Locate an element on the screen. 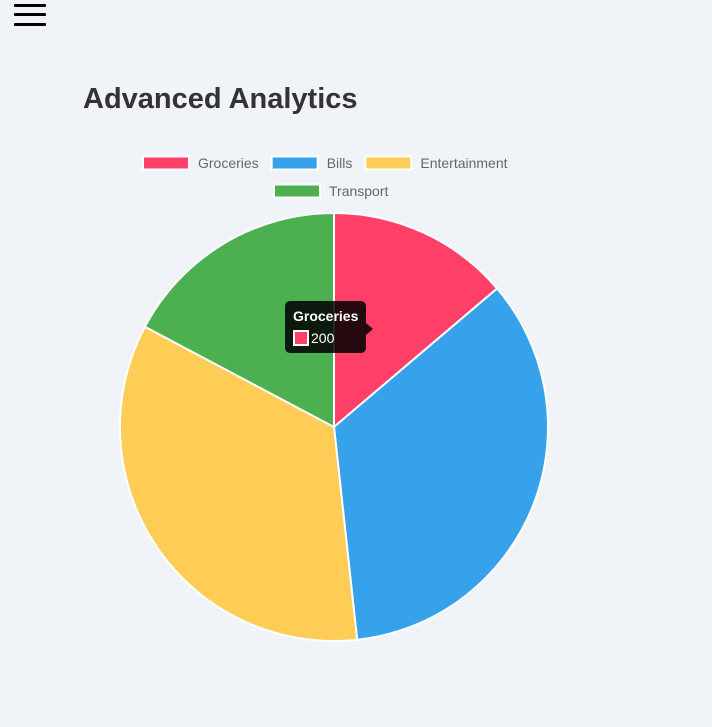 This screenshot has width=712, height=727. tooltip-value: 200 is located at coordinates (323, 338).